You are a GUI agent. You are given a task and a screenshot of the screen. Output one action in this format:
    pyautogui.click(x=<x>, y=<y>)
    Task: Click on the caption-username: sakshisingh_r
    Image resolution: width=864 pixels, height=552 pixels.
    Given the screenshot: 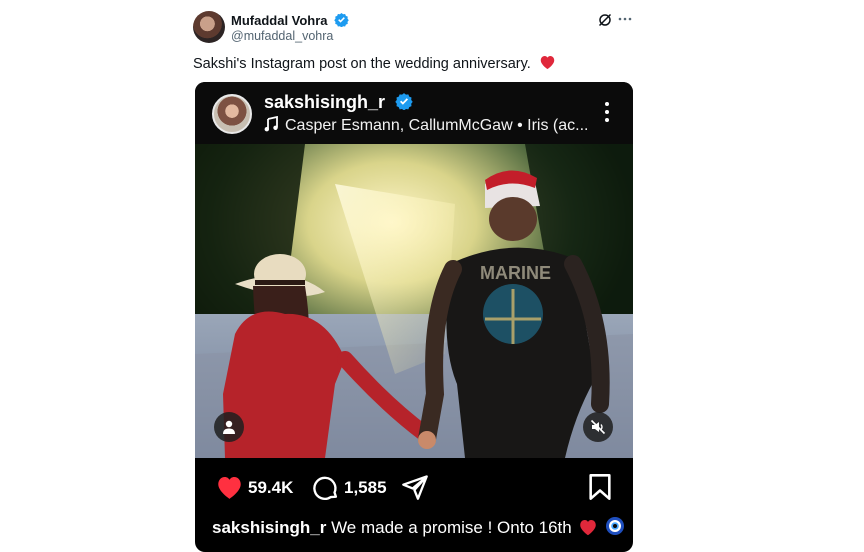 What is the action you would take?
    pyautogui.click(x=269, y=527)
    